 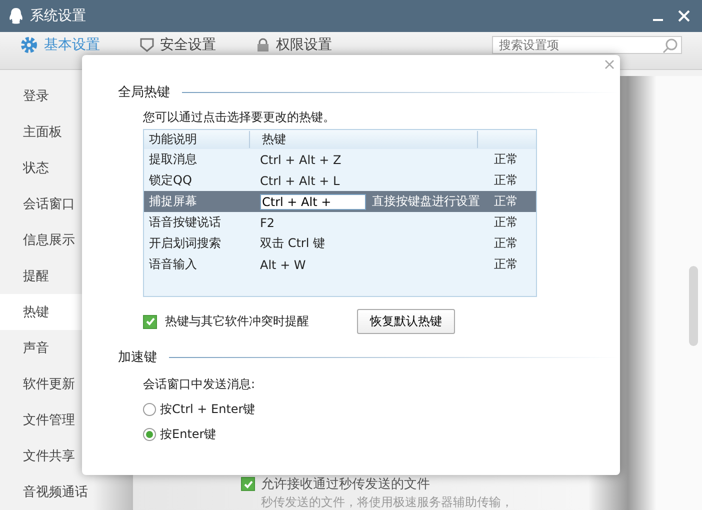 What do you see at coordinates (239, 117) in the screenshot?
I see `hint-text: 您可以通过点击选择要更改的热键。` at bounding box center [239, 117].